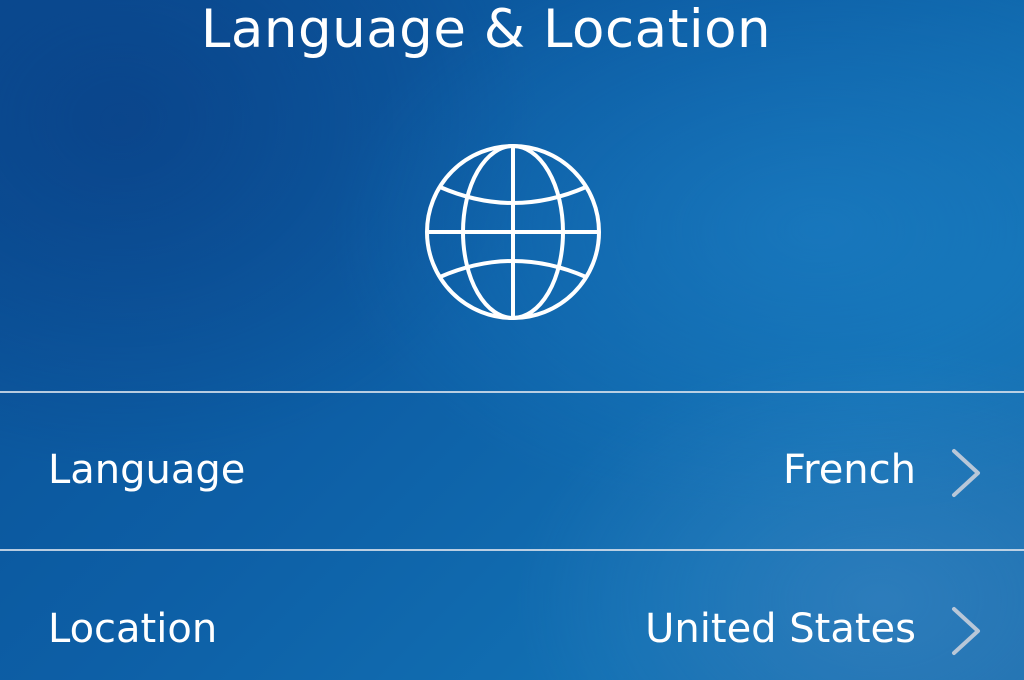 The image size is (1024, 680). I want to click on settings-row-label: Language, so click(147, 470).